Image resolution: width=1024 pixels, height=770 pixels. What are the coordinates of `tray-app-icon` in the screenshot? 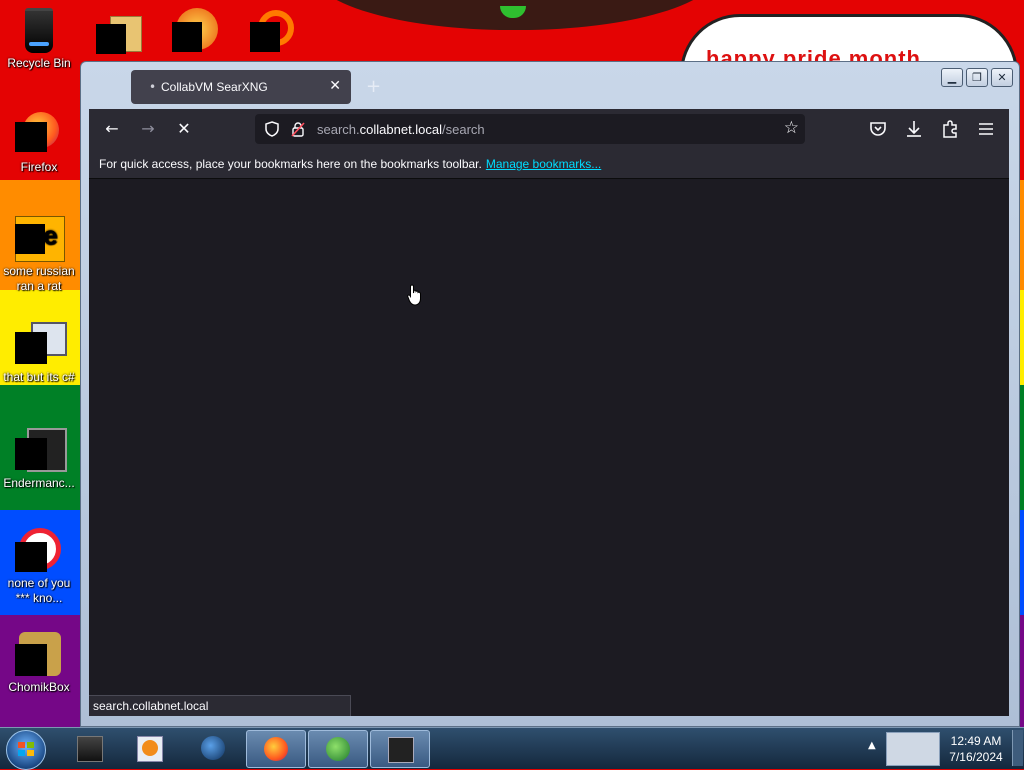 It's located at (913, 749).